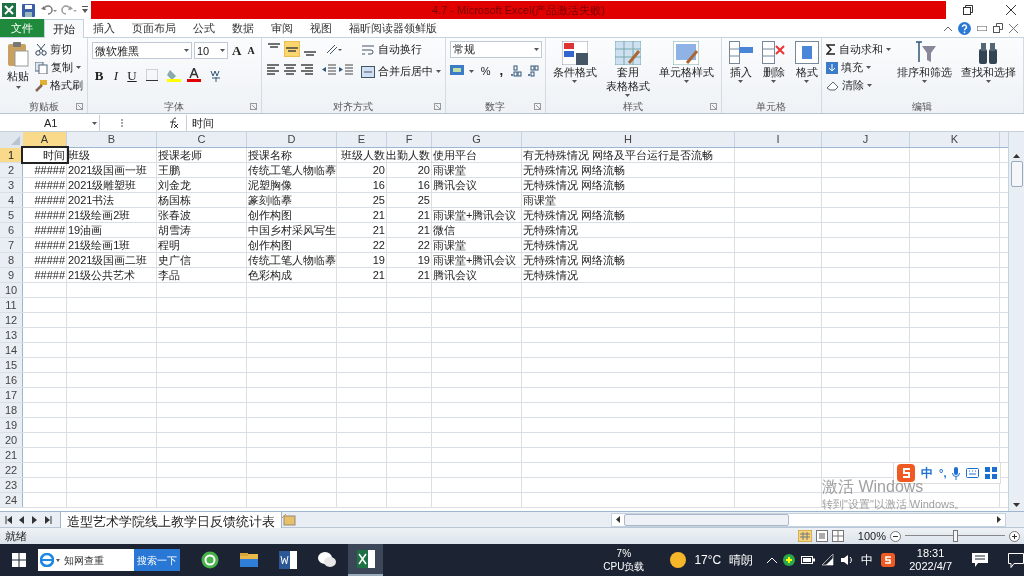 This screenshot has width=1024, height=576. I want to click on redo-icon, so click(69, 10).